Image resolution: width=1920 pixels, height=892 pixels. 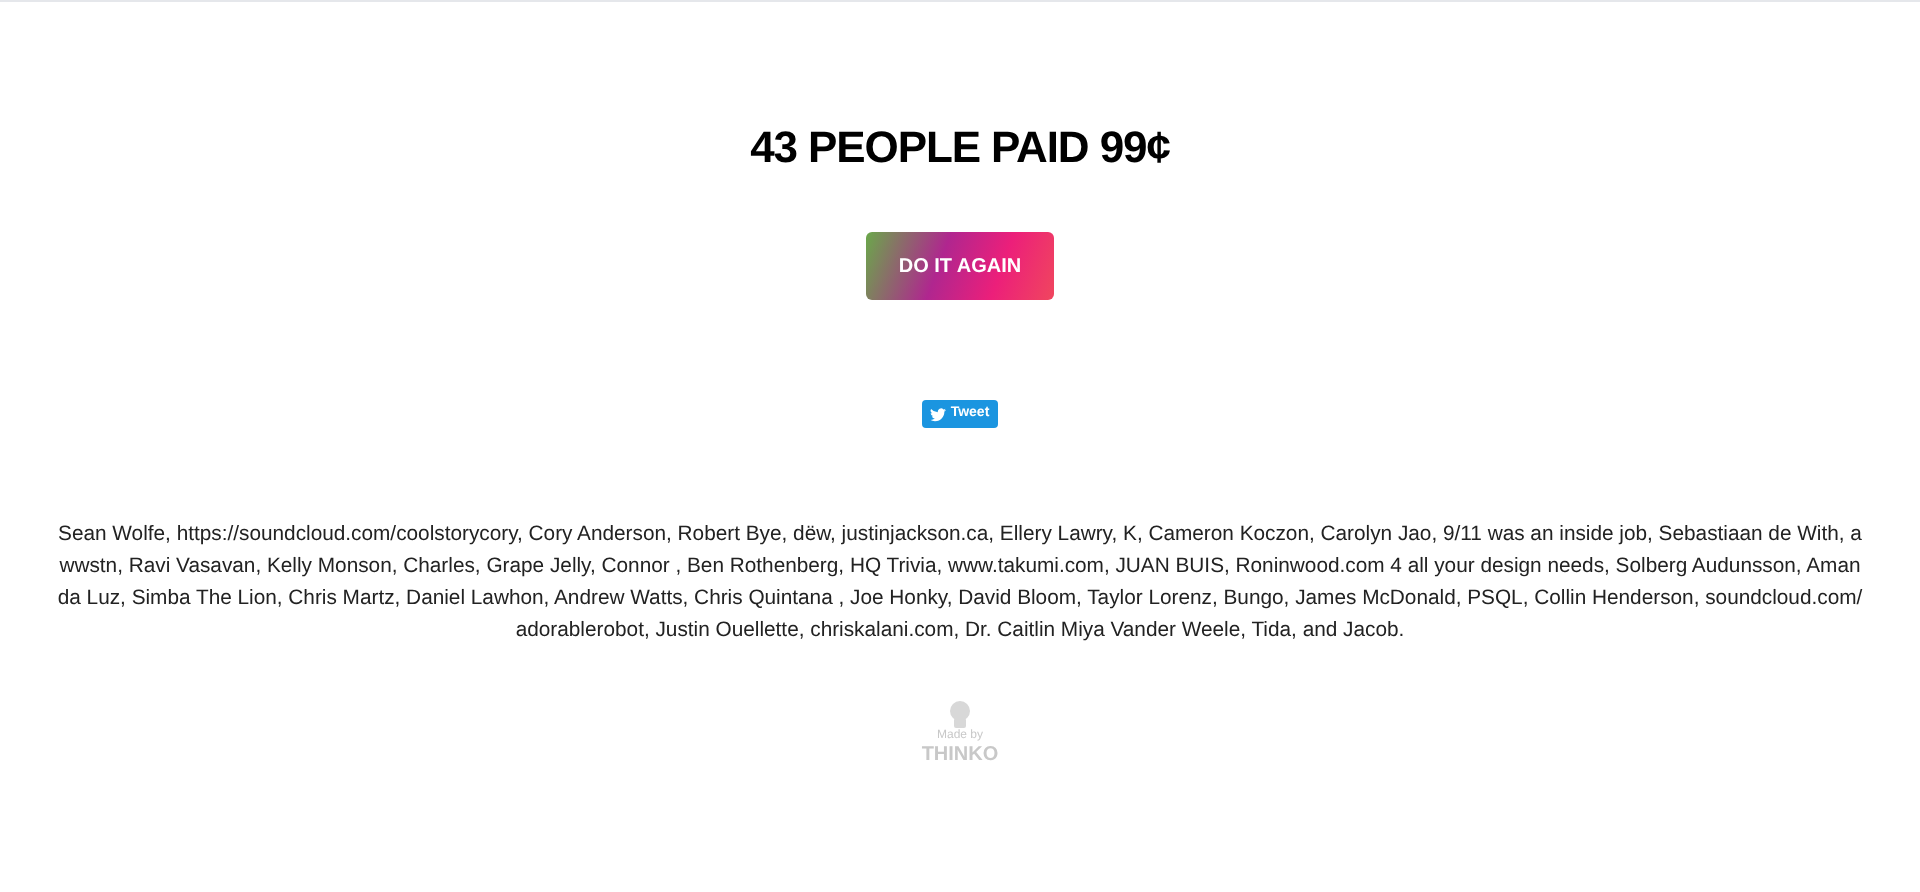 What do you see at coordinates (938, 414) in the screenshot?
I see `bird-icon` at bounding box center [938, 414].